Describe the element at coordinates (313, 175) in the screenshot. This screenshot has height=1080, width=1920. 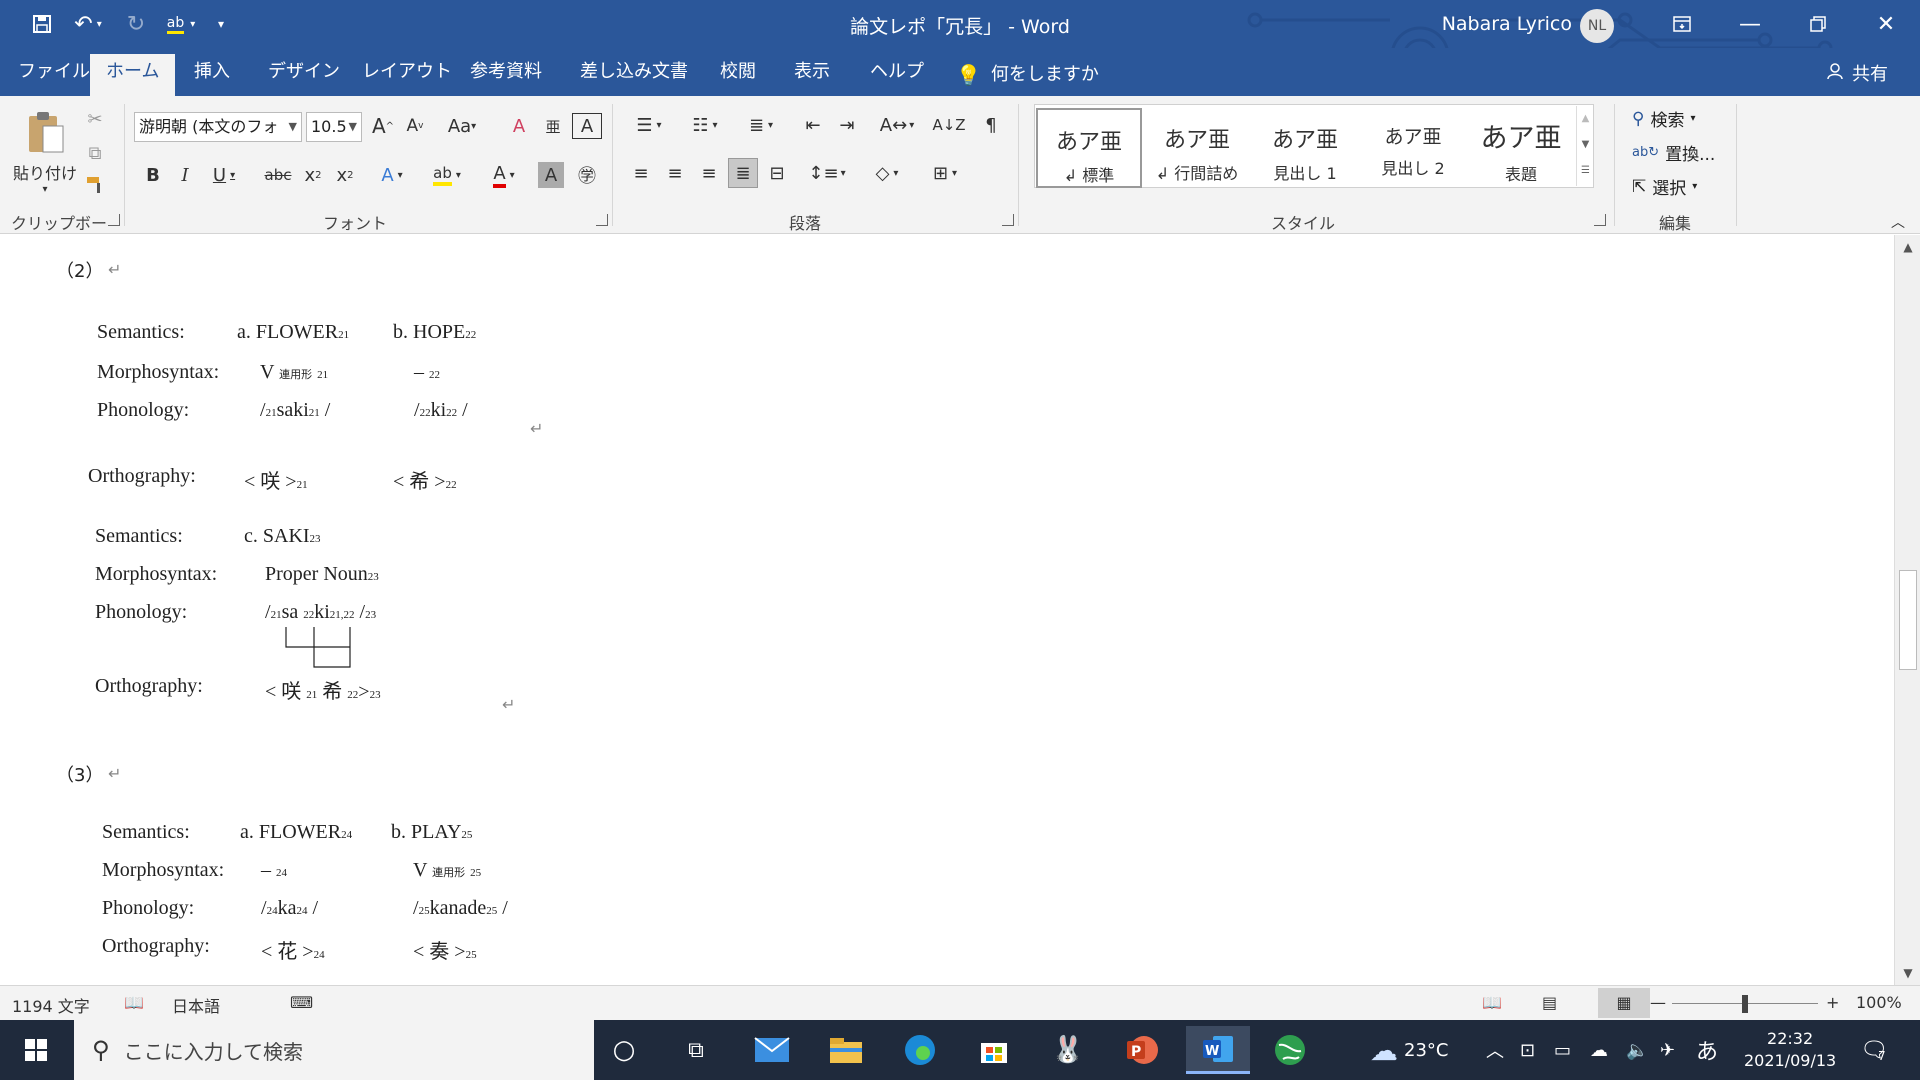
I see `subscript-icon: x2` at that location.